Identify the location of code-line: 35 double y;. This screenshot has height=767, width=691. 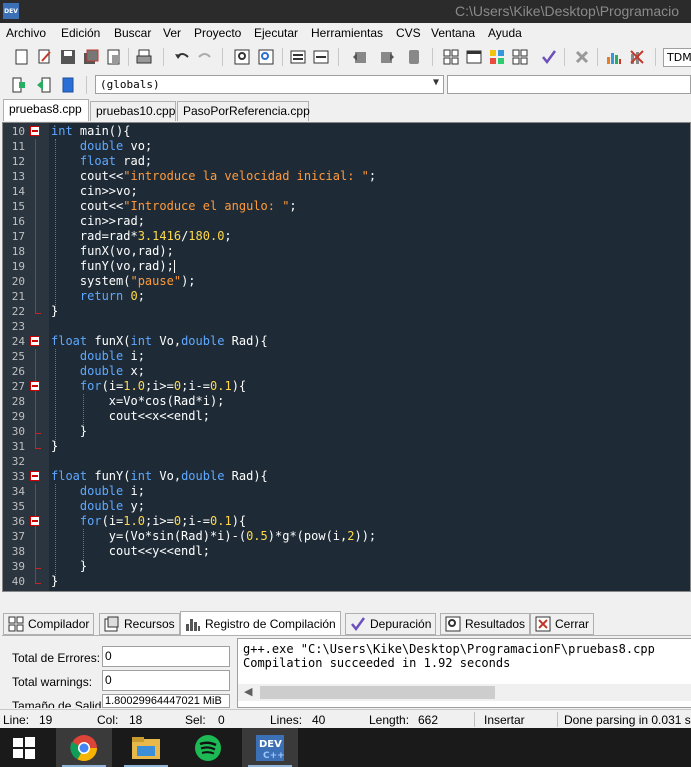
(78, 506).